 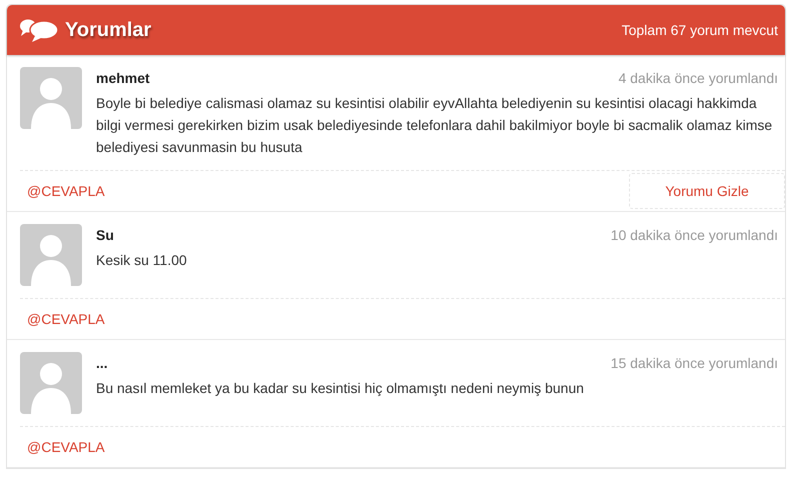 I want to click on comment-author: mehmet, so click(x=123, y=78).